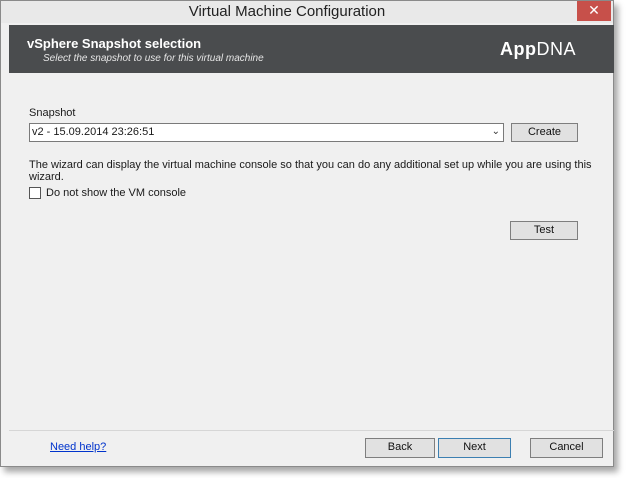  Describe the element at coordinates (311, 430) in the screenshot. I see `footer-divider` at that location.